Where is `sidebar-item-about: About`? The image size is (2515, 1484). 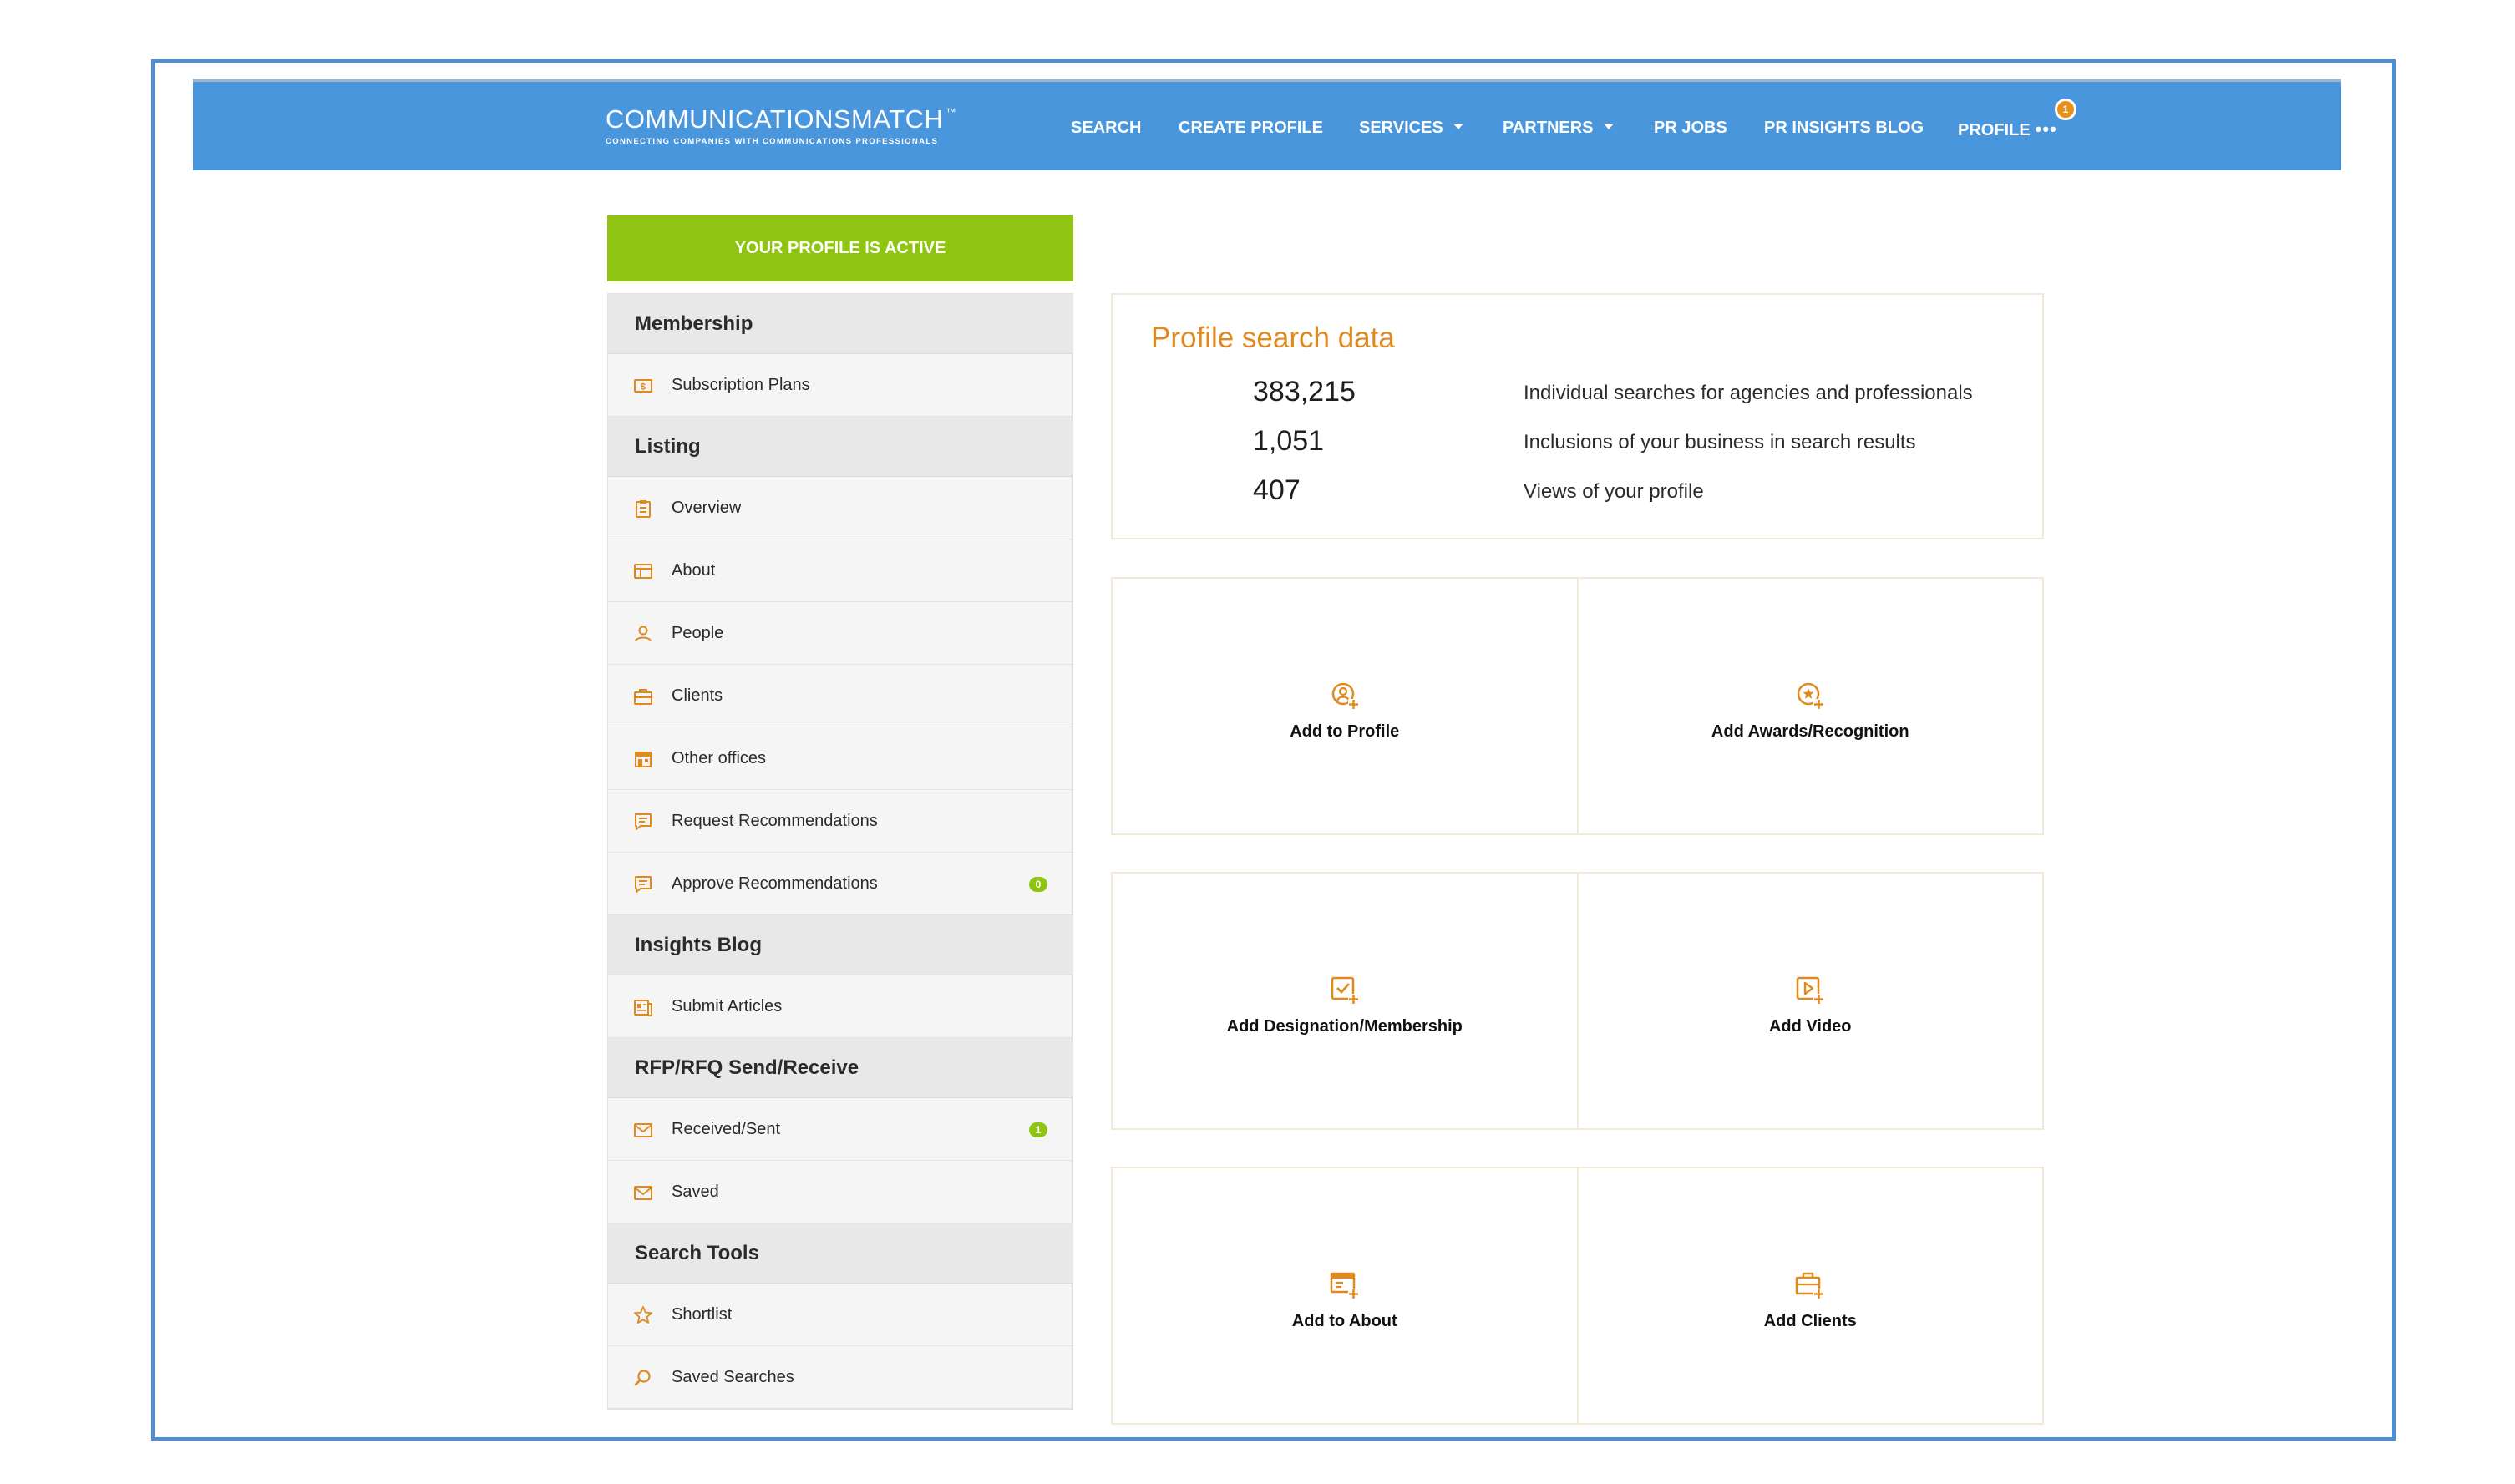 sidebar-item-about: About is located at coordinates (840, 570).